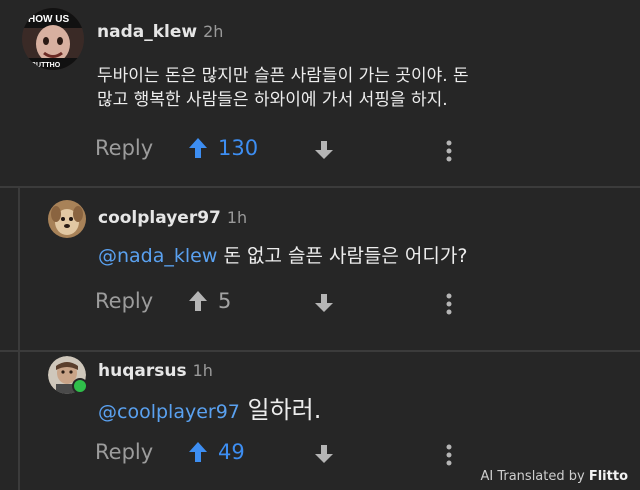  Describe the element at coordinates (342, 256) in the screenshot. I see `comment-text: 돈 없고 슬픈 사람들은 어디가?` at that location.